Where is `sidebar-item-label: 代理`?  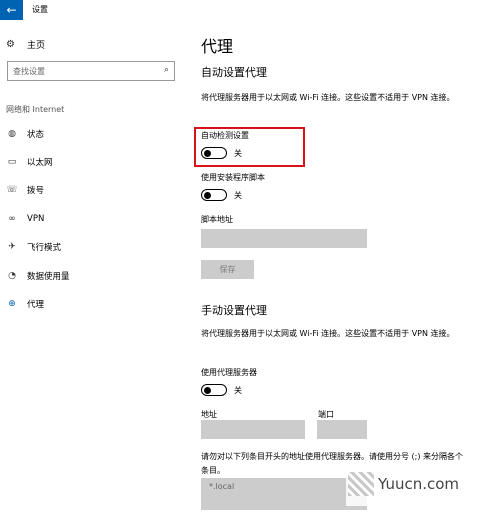 sidebar-item-label: 代理 is located at coordinates (36, 305).